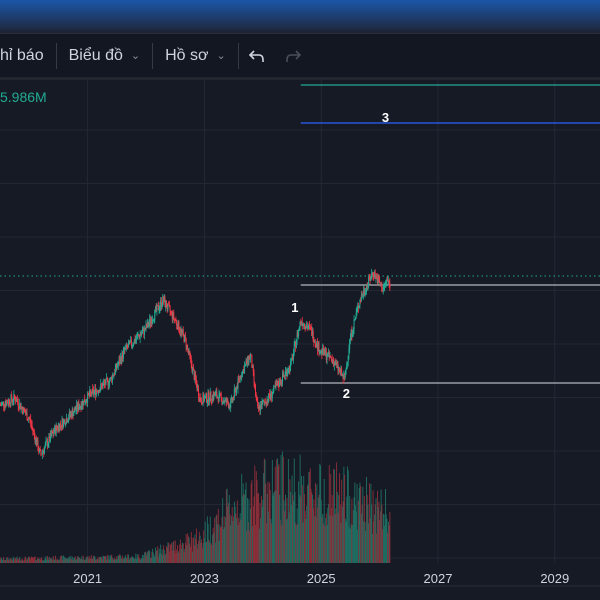  Describe the element at coordinates (87, 578) in the screenshot. I see `x-tick-label: 2021` at that location.